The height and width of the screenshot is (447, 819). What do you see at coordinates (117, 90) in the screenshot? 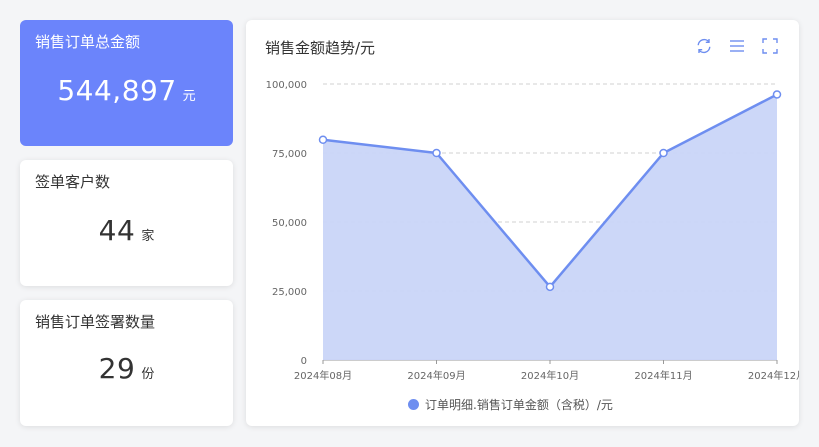
I see `total-sales-value: 544,897` at bounding box center [117, 90].